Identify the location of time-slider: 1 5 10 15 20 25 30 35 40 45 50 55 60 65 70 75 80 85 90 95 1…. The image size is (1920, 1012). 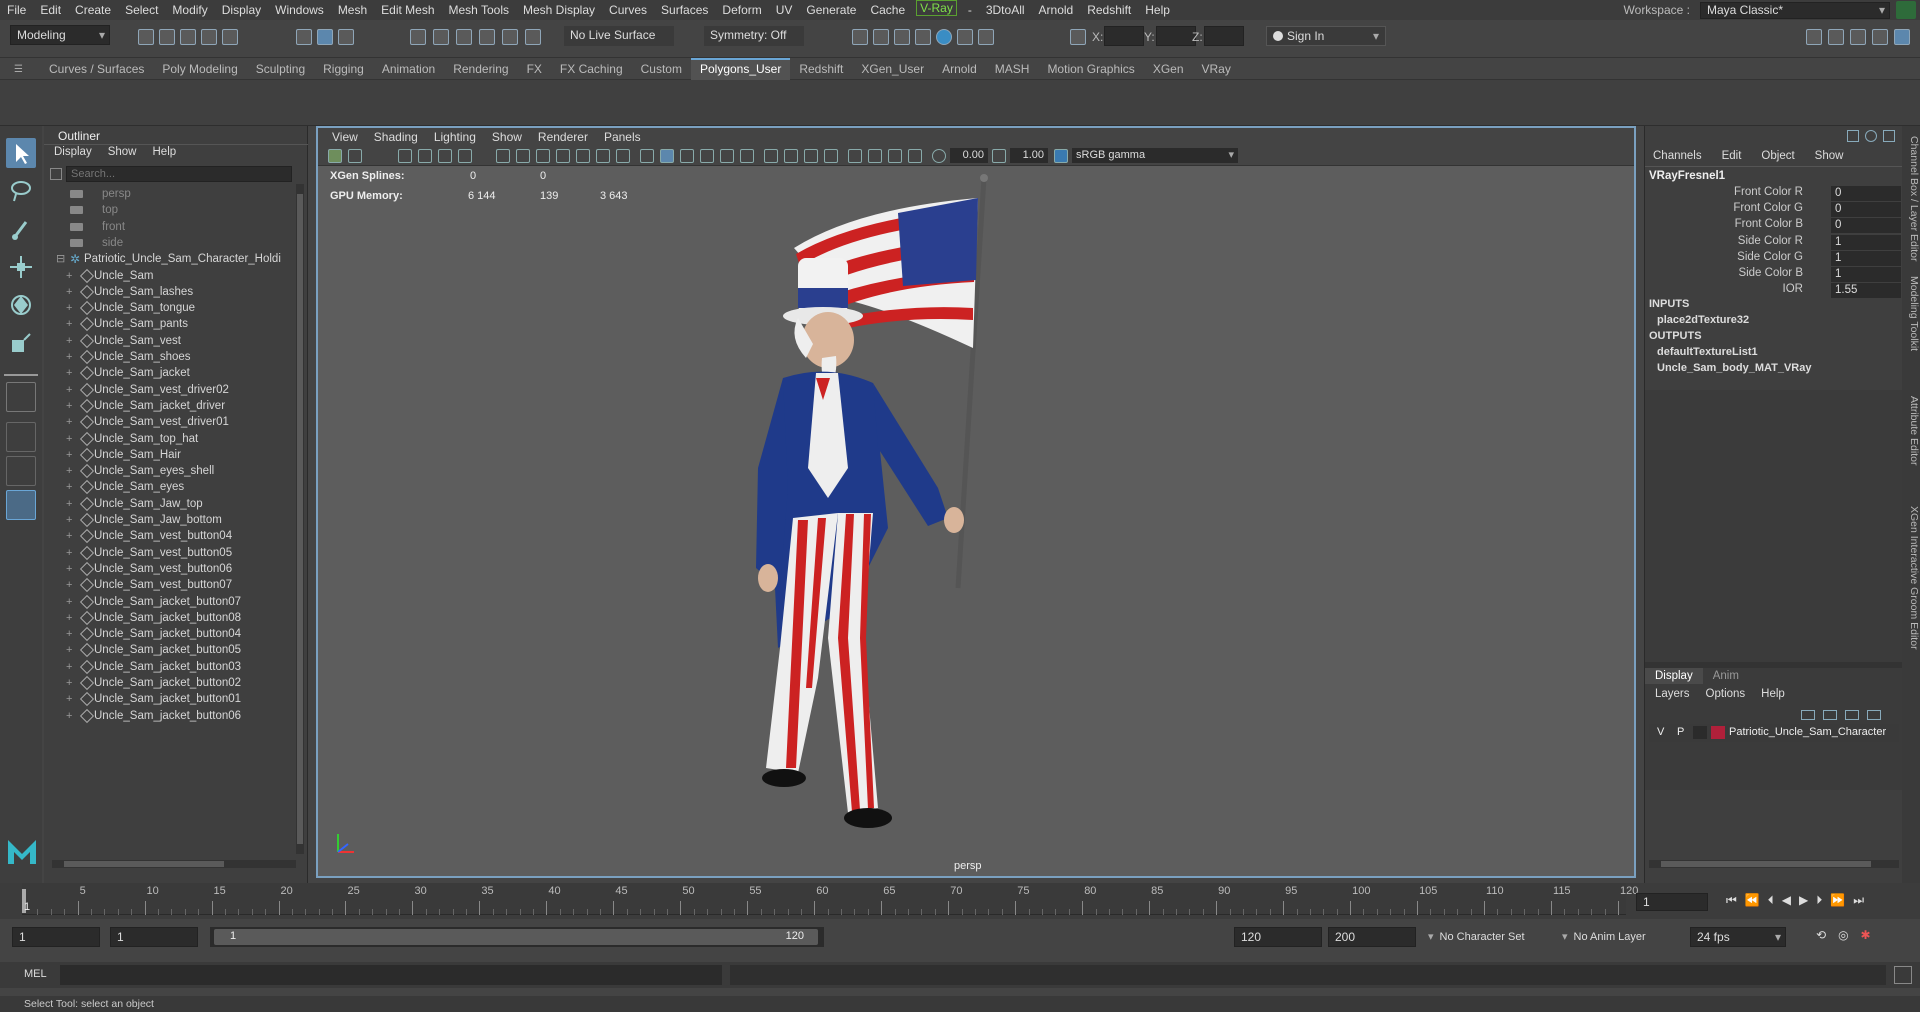
(960, 901).